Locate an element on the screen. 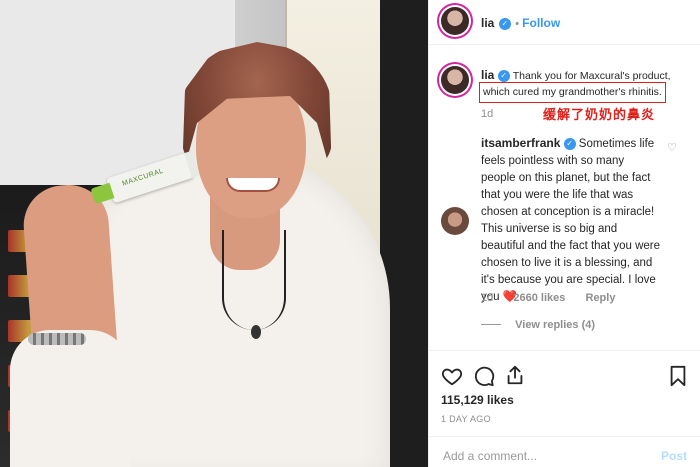  view-replies-button: View replies (4) is located at coordinates (555, 325).